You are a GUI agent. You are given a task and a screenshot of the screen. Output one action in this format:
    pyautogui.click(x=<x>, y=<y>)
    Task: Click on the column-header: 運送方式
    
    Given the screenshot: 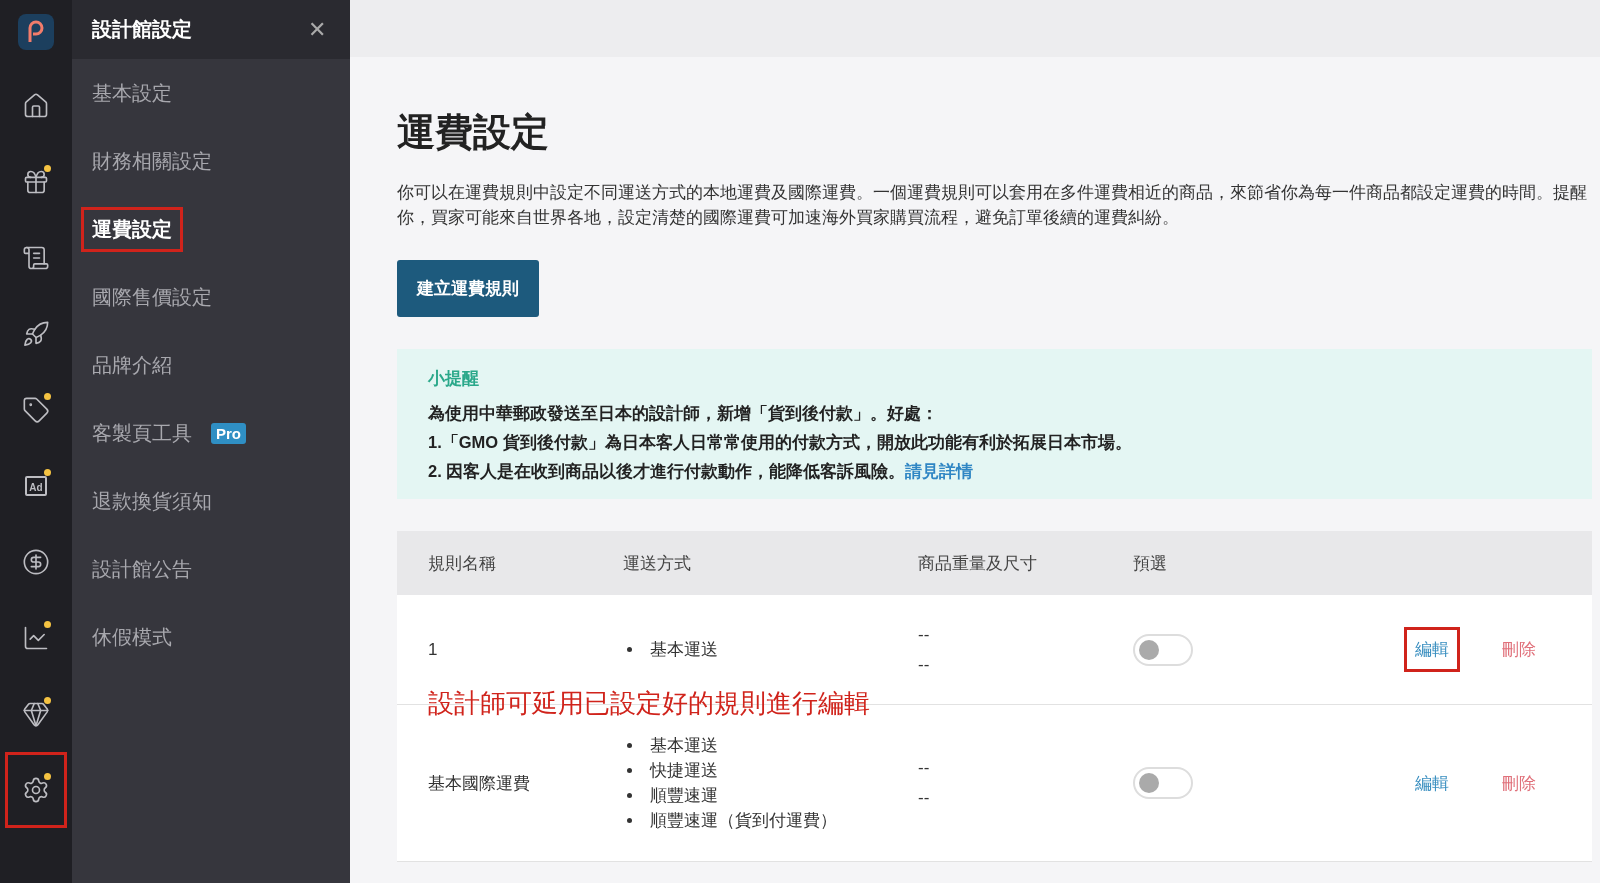 What is the action you would take?
    pyautogui.click(x=657, y=563)
    